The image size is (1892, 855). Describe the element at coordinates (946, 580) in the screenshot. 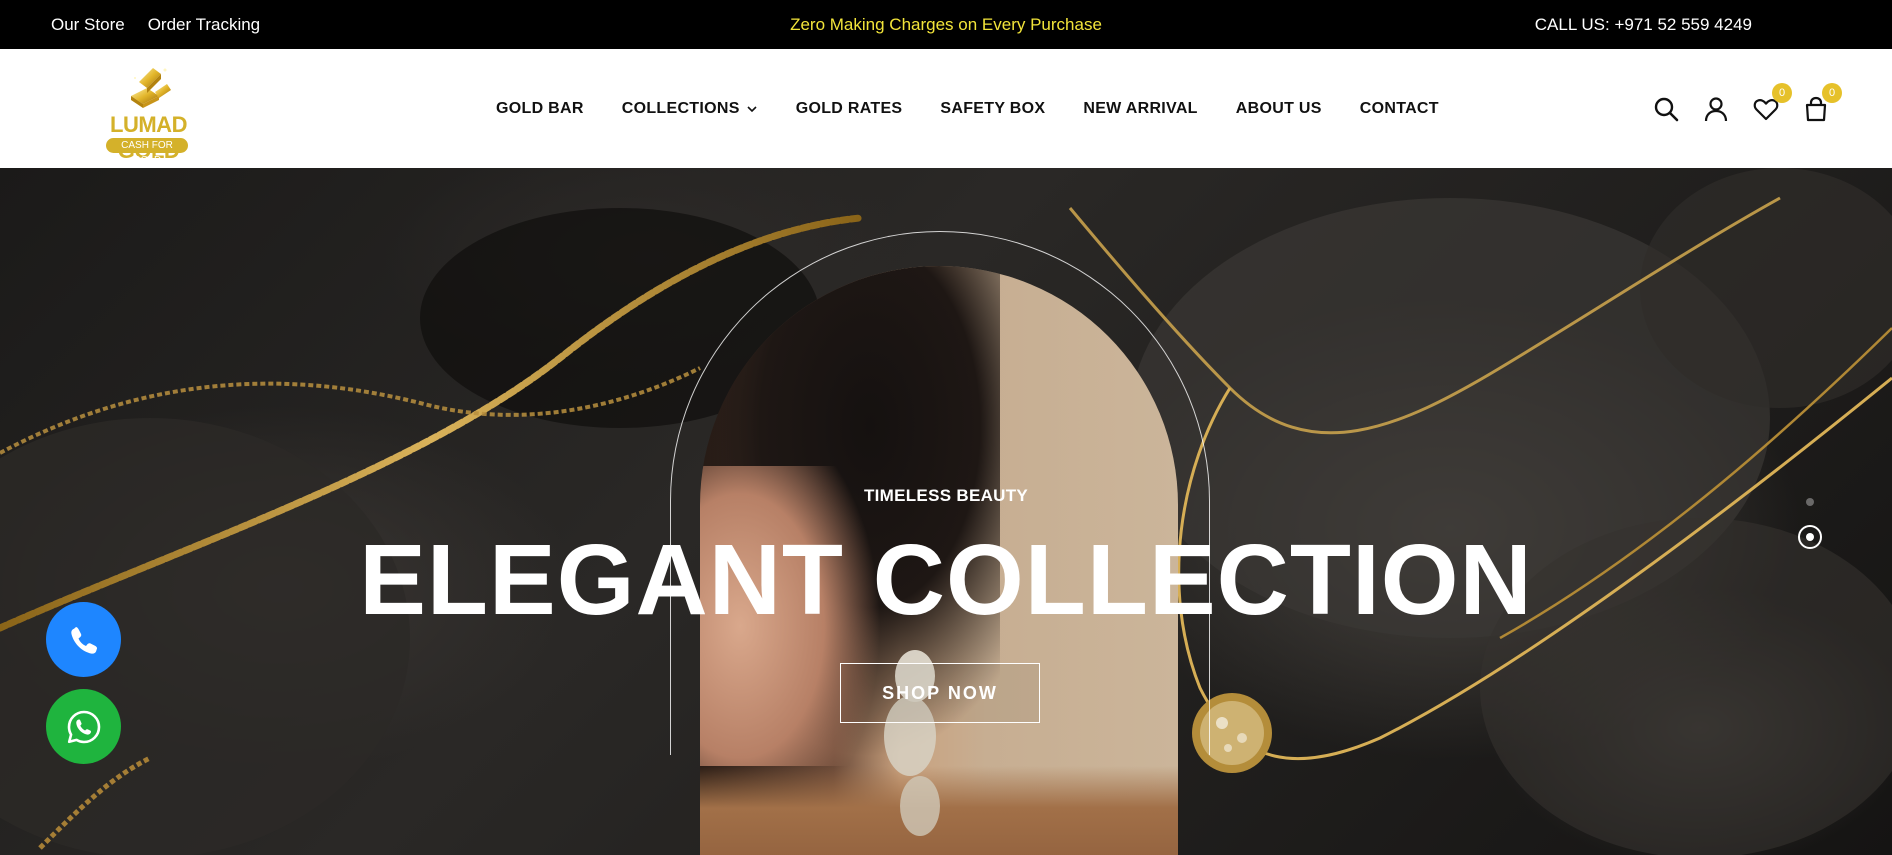

I see `hero-headline: ELEGANT COLLECTION` at that location.